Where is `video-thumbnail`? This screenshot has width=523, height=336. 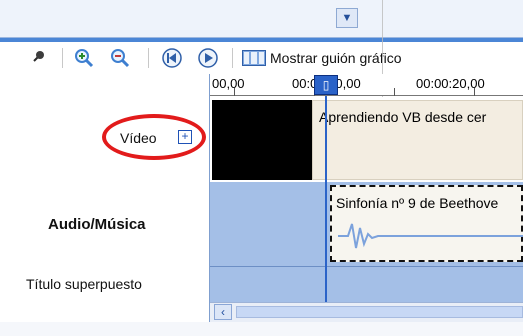 video-thumbnail is located at coordinates (262, 140).